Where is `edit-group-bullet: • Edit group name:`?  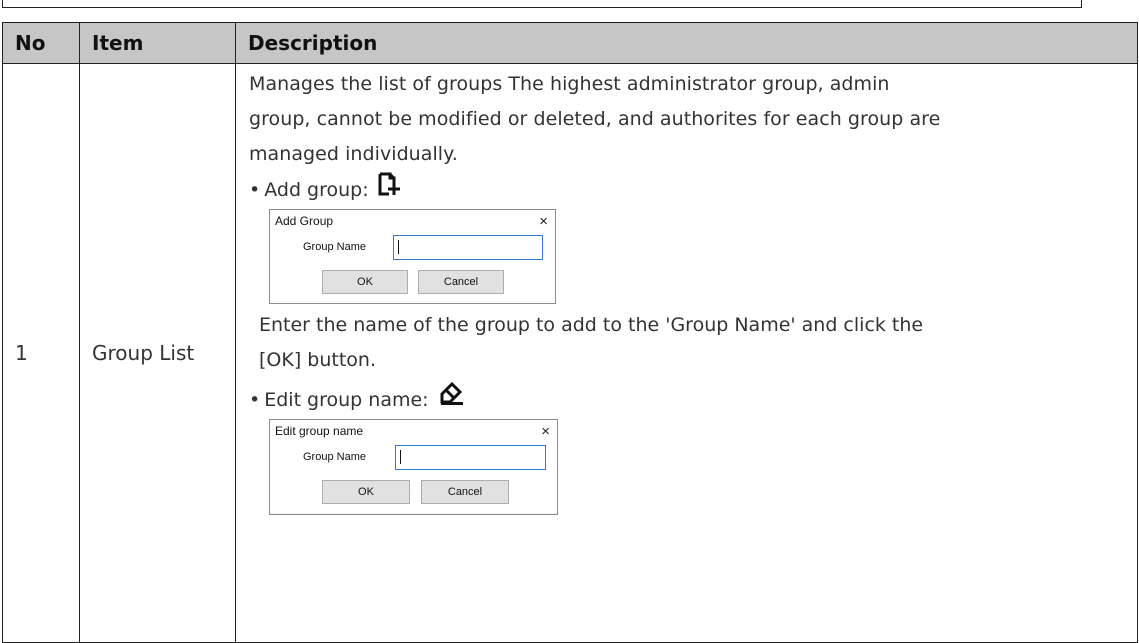
edit-group-bullet: • Edit group name: is located at coordinates (693, 399).